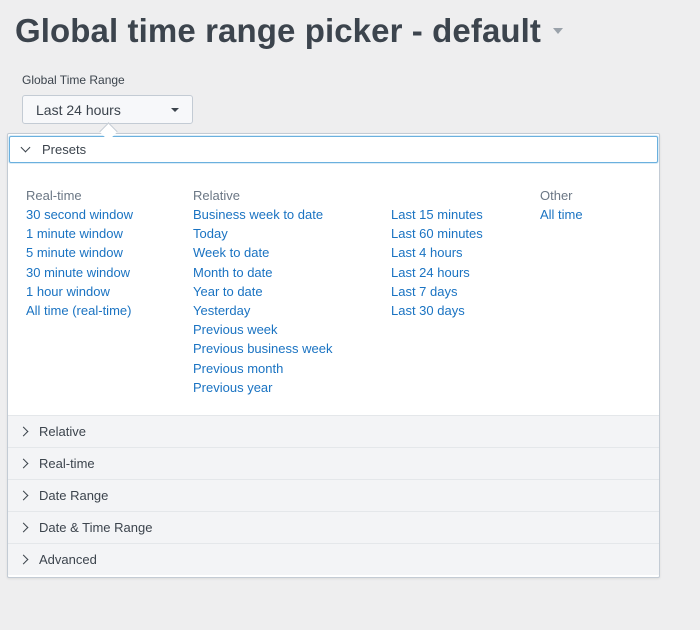  I want to click on section-label: Advanced, so click(68, 559).